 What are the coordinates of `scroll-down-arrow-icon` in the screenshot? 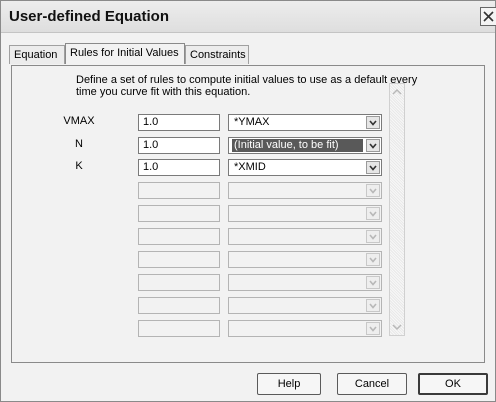 It's located at (397, 327).